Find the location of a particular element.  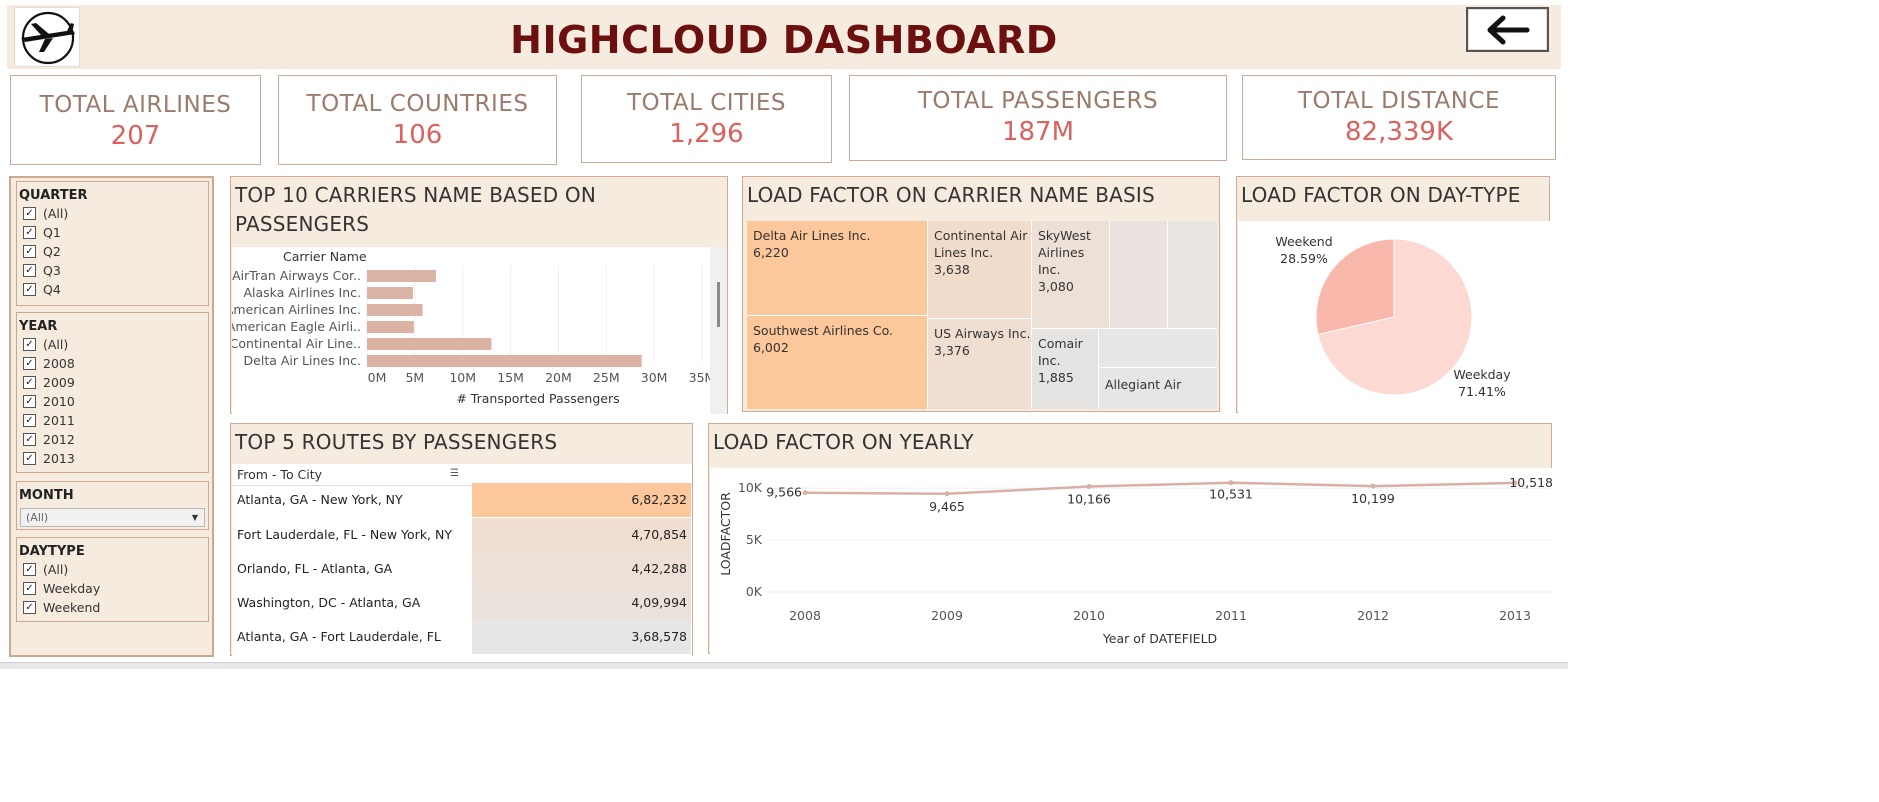

filter-option-checkbox: ✓ Q1 is located at coordinates (112, 232).